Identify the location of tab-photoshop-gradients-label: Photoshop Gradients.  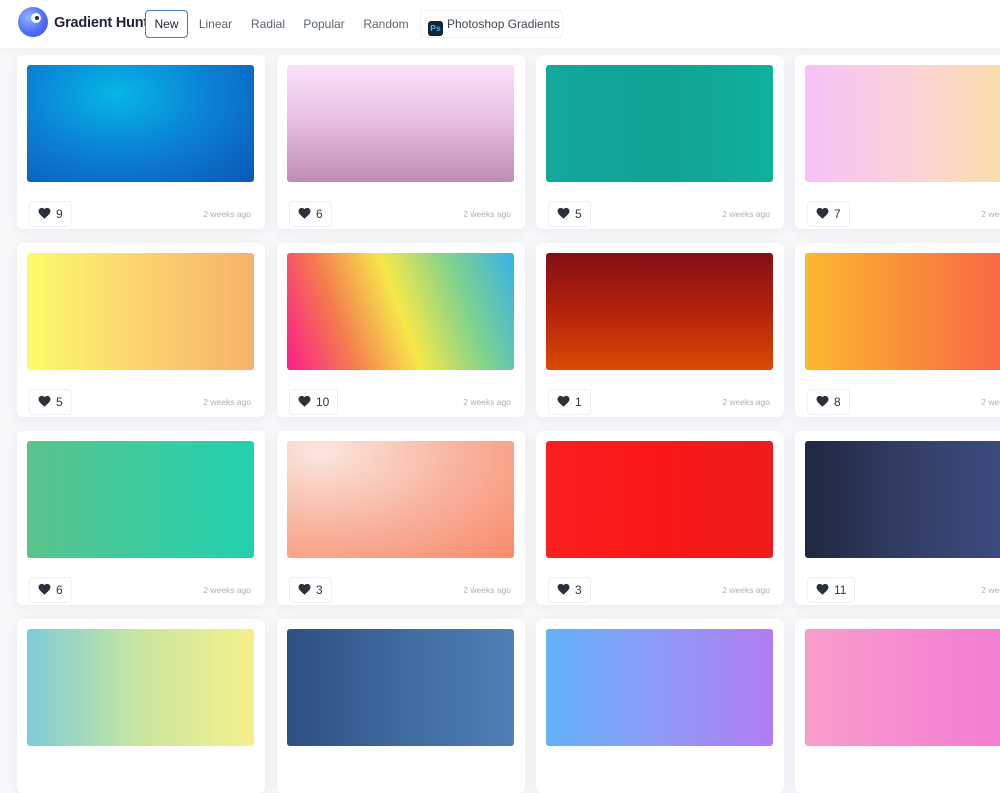
(503, 24).